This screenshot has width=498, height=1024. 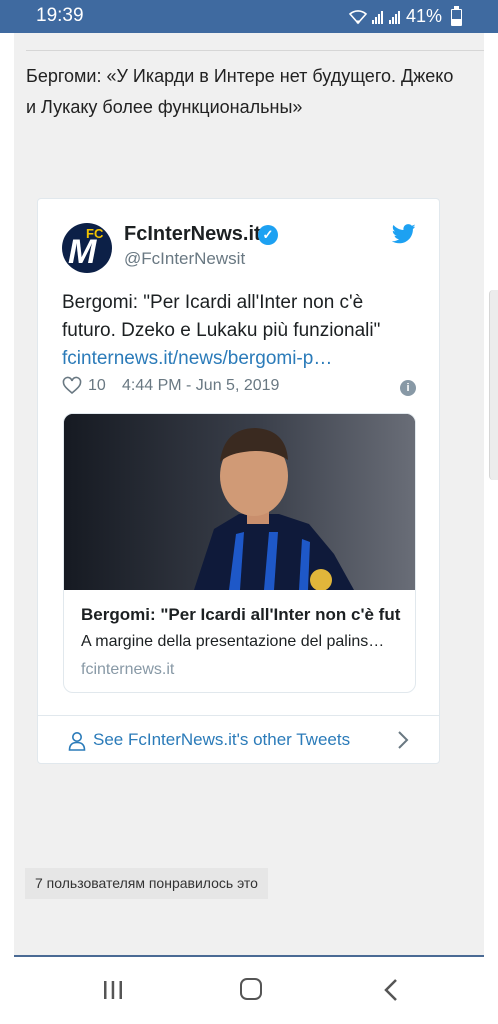 What do you see at coordinates (268, 235) in the screenshot?
I see `verified-icon: ✓` at bounding box center [268, 235].